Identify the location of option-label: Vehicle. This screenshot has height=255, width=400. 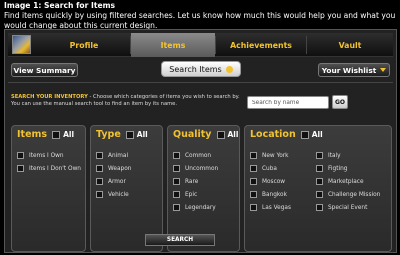
(118, 195).